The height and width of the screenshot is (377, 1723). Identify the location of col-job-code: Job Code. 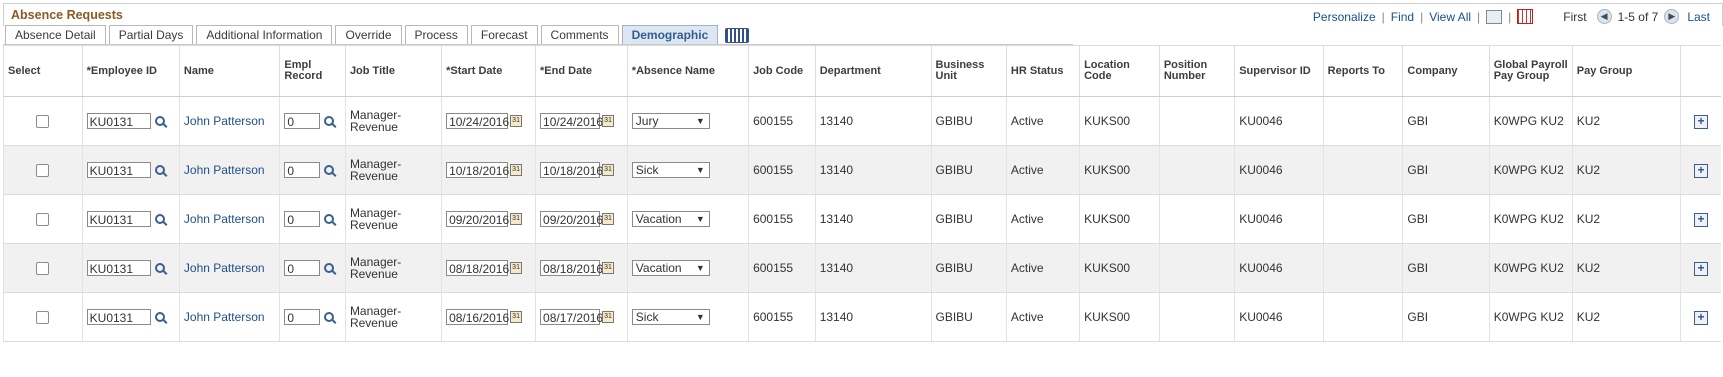
(782, 71).